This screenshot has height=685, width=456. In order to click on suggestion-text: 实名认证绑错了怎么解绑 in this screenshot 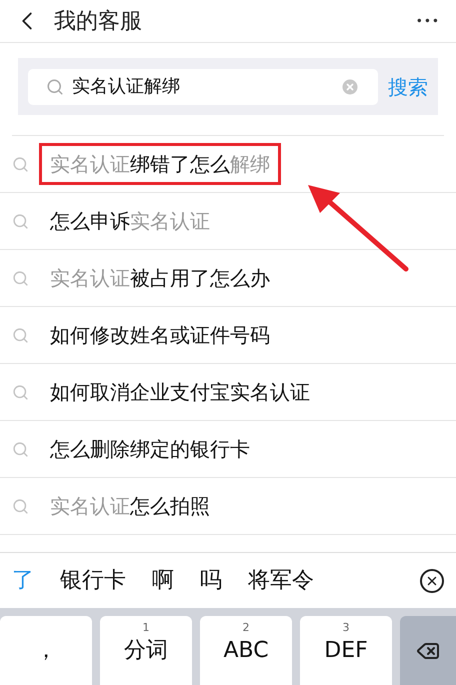, I will do `click(160, 164)`.